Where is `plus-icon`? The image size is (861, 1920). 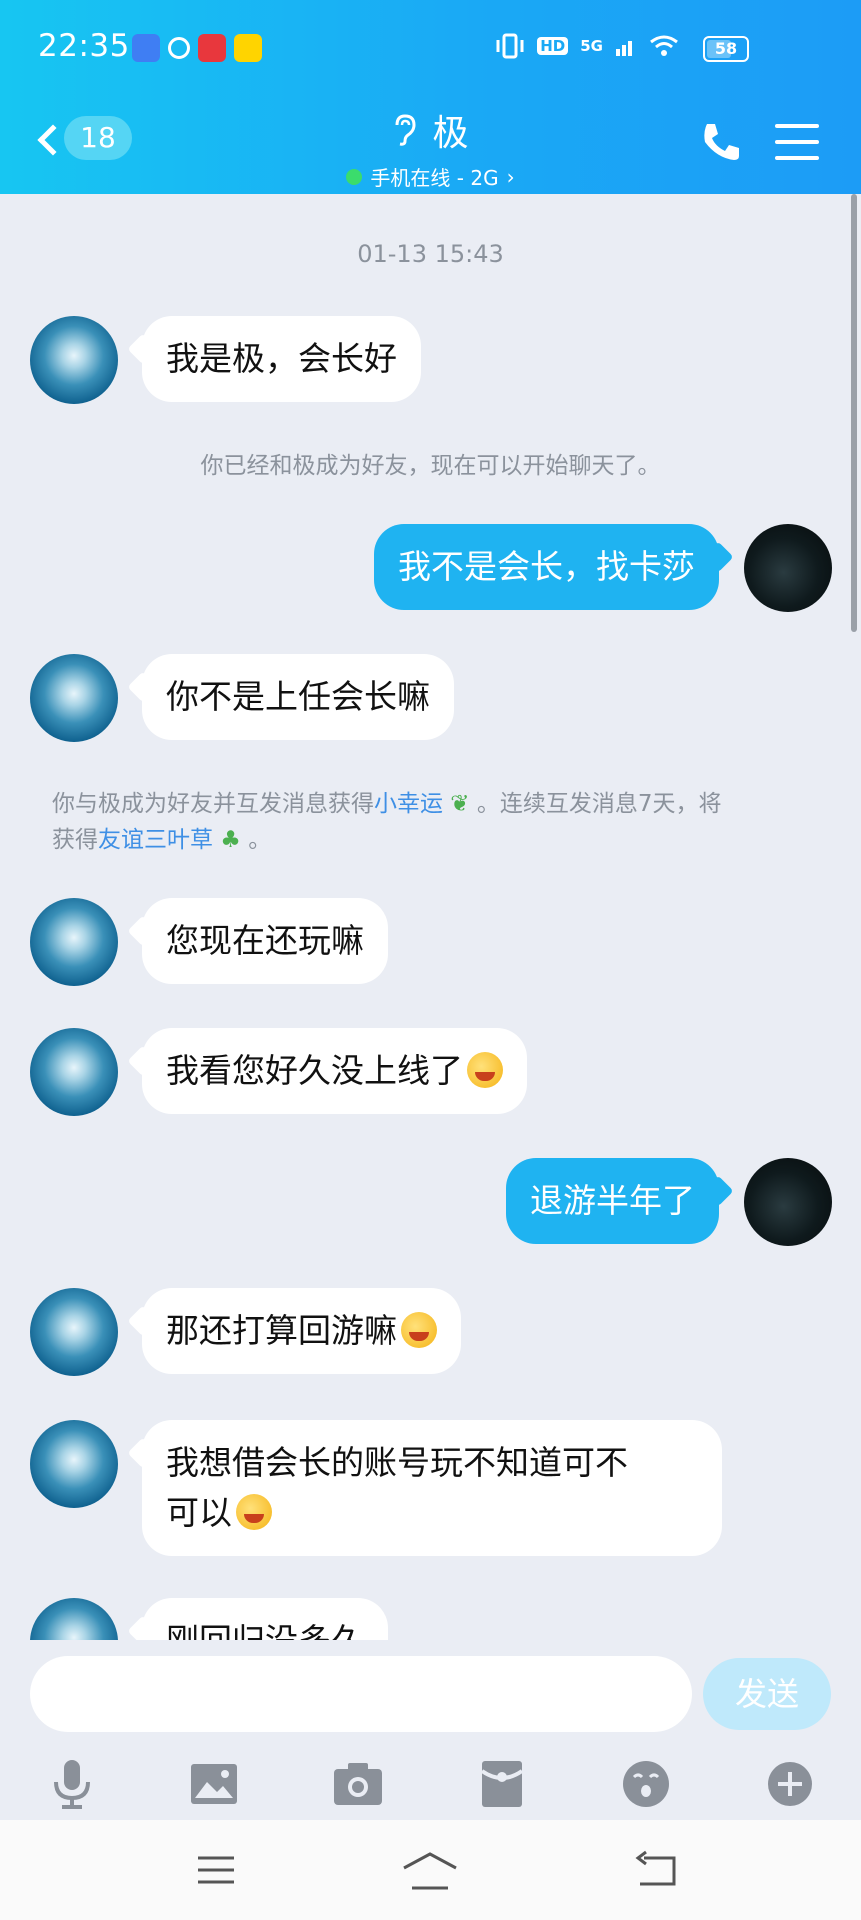
plus-icon is located at coordinates (790, 1784).